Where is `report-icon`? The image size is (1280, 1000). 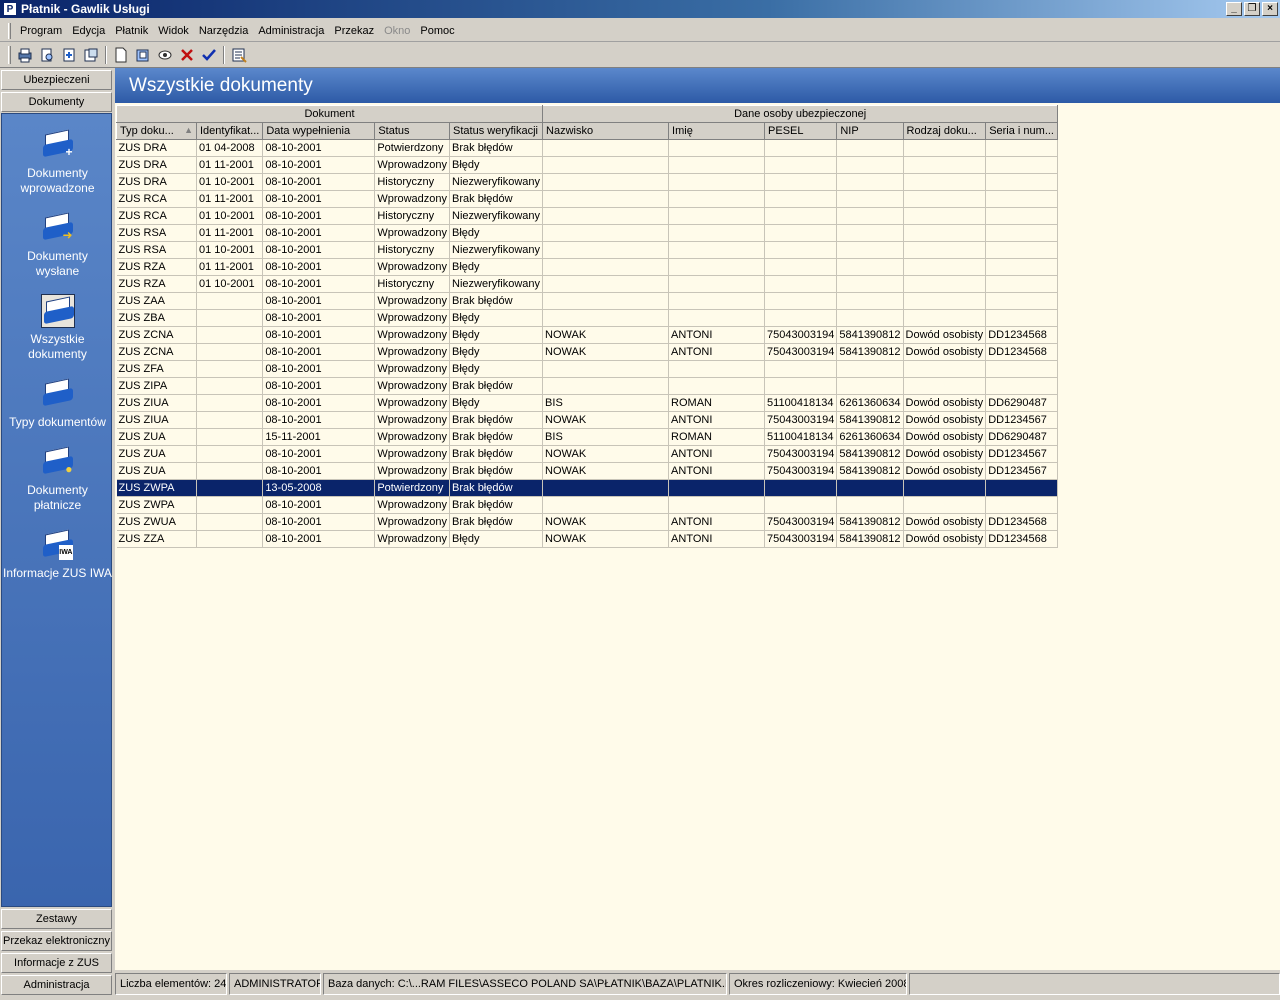 report-icon is located at coordinates (239, 55).